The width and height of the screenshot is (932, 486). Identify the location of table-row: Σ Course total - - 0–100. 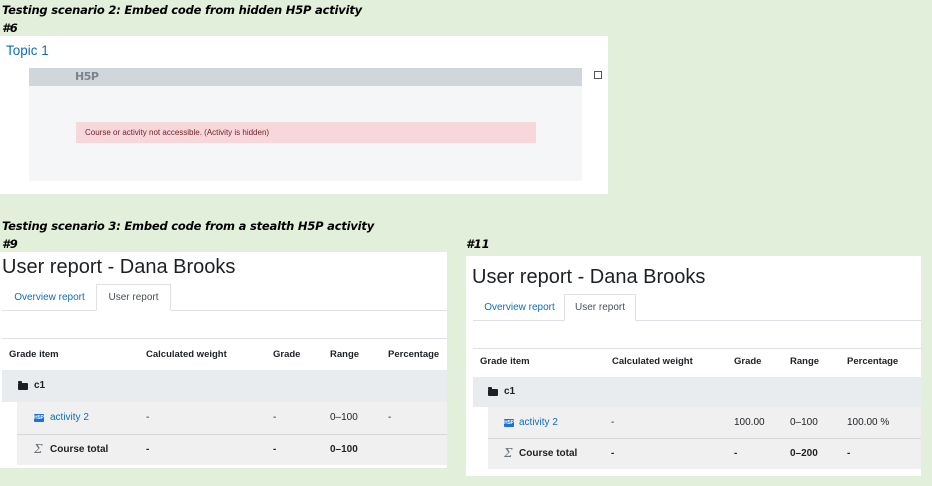
(232, 450).